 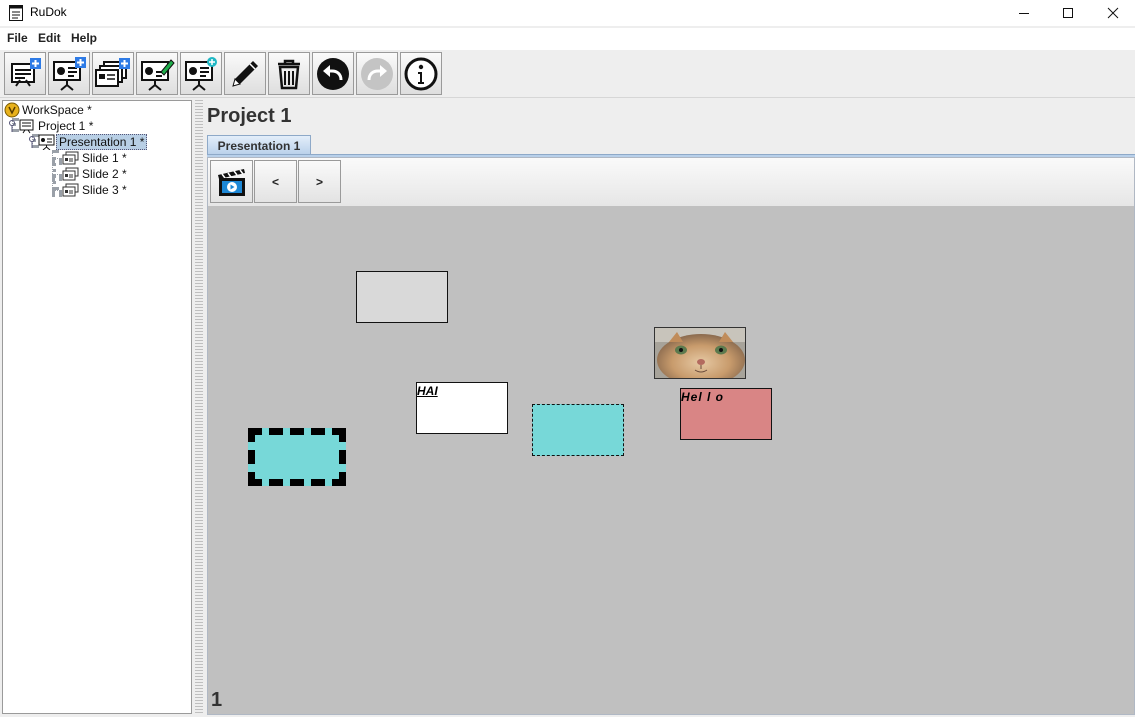 I want to click on app-icon, so click(x=16, y=13).